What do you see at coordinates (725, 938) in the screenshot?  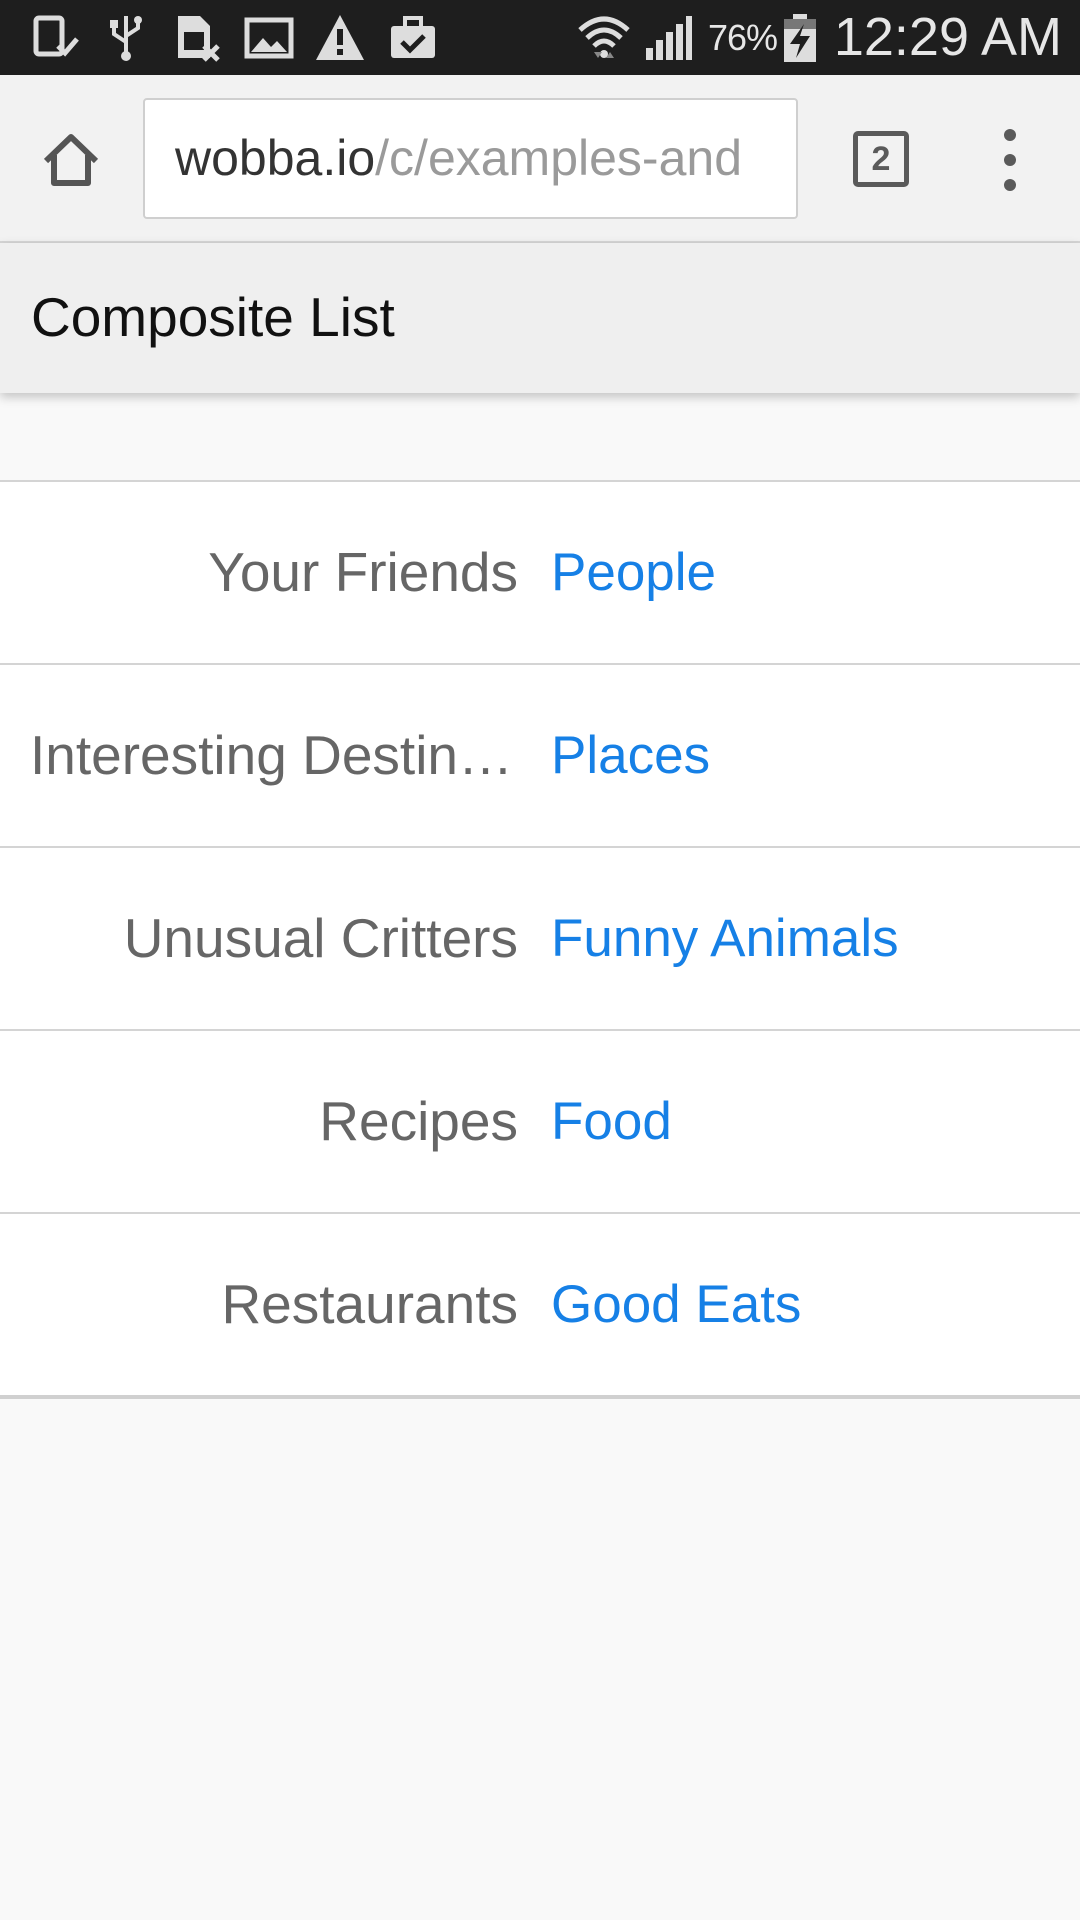 I see `list-item-link: Funny Animals` at bounding box center [725, 938].